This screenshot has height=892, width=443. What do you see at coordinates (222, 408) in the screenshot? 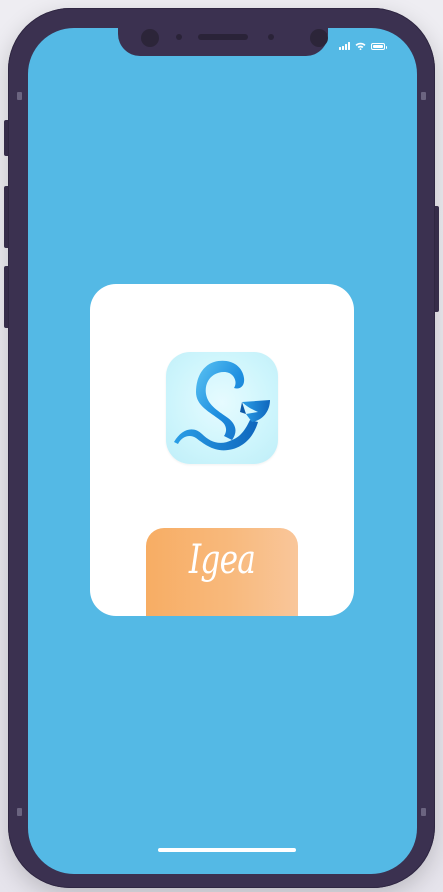
I see `igea-logo-icon` at bounding box center [222, 408].